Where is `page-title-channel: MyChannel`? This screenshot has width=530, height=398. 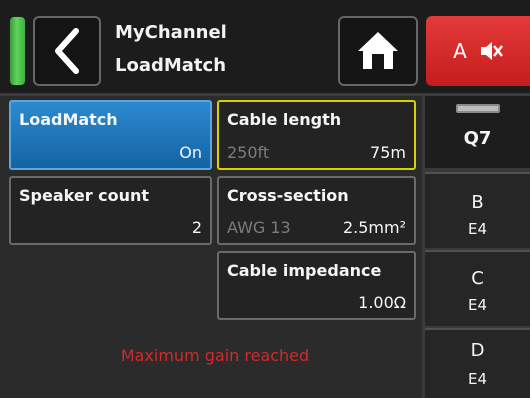
page-title-channel: MyChannel is located at coordinates (171, 32).